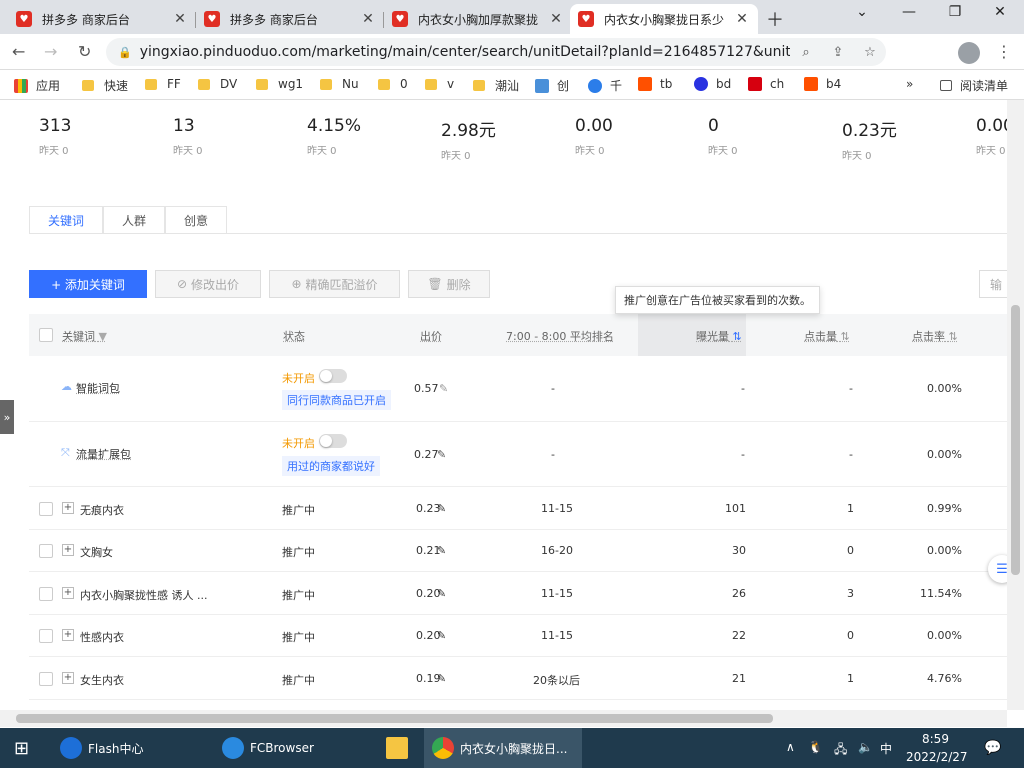  I want to click on tab-audience: 人群, so click(134, 220).